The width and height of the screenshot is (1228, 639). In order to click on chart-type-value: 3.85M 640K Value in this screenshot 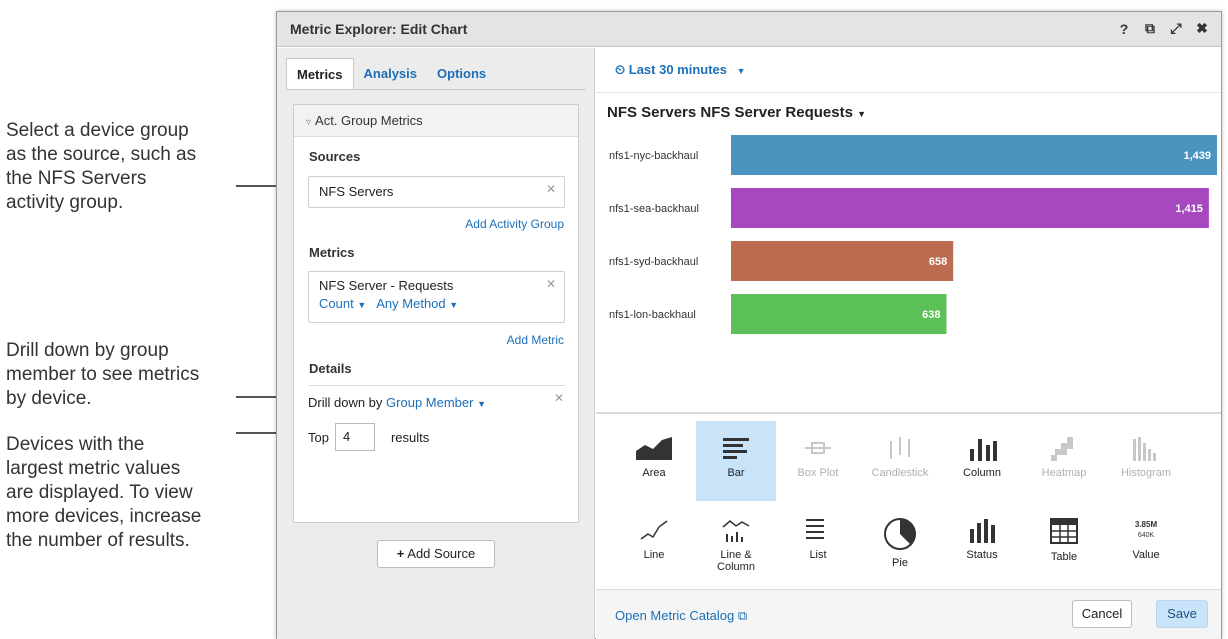, I will do `click(1146, 543)`.